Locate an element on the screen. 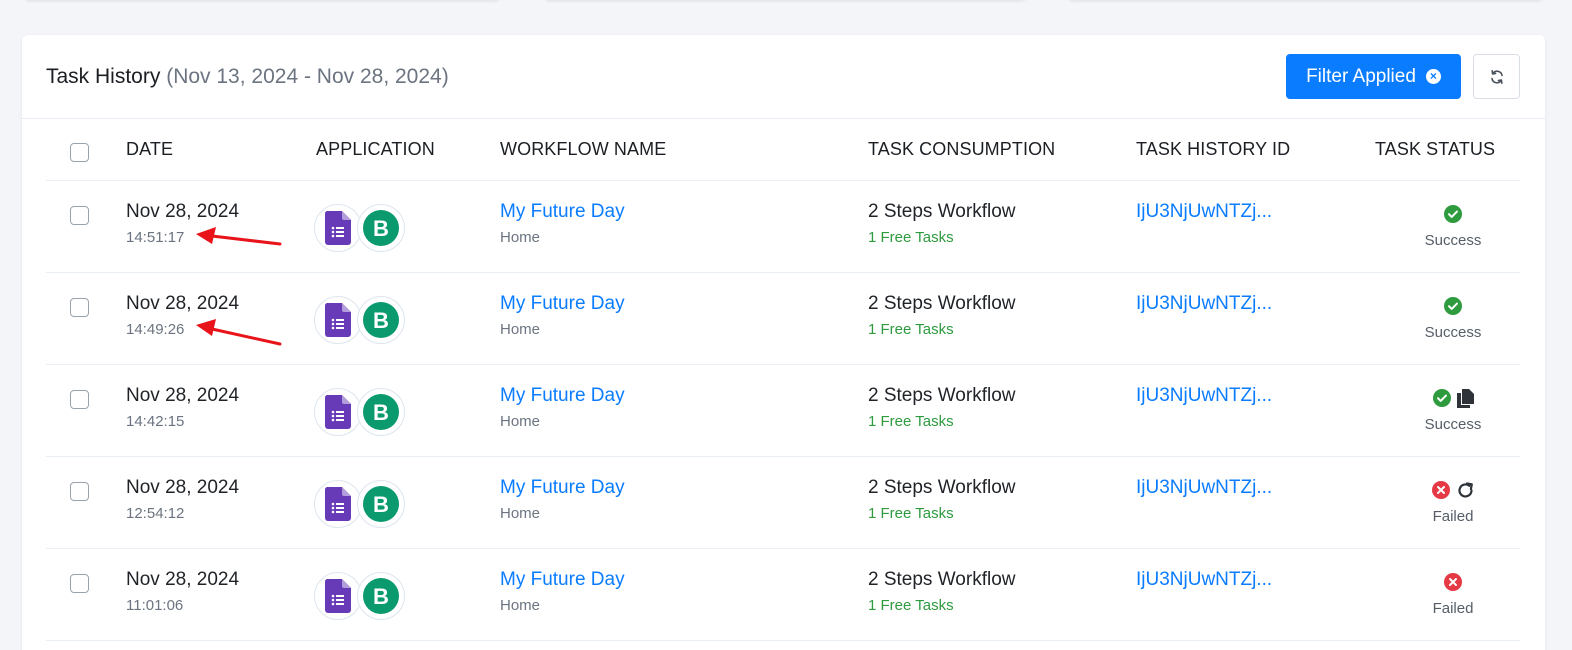 Image resolution: width=1572 pixels, height=650 pixels. filter-applied-button: Filter Applied × is located at coordinates (1373, 76).